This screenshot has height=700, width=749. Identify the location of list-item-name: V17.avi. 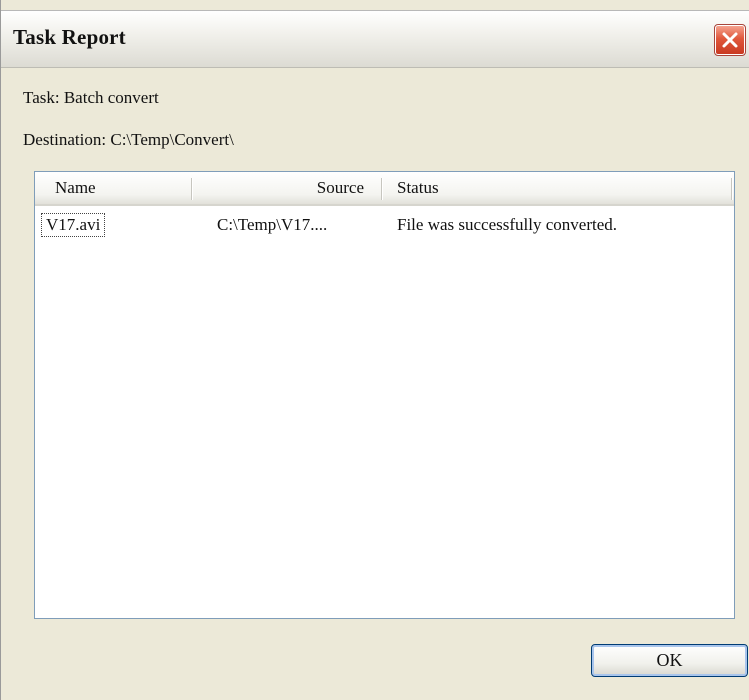
(73, 225).